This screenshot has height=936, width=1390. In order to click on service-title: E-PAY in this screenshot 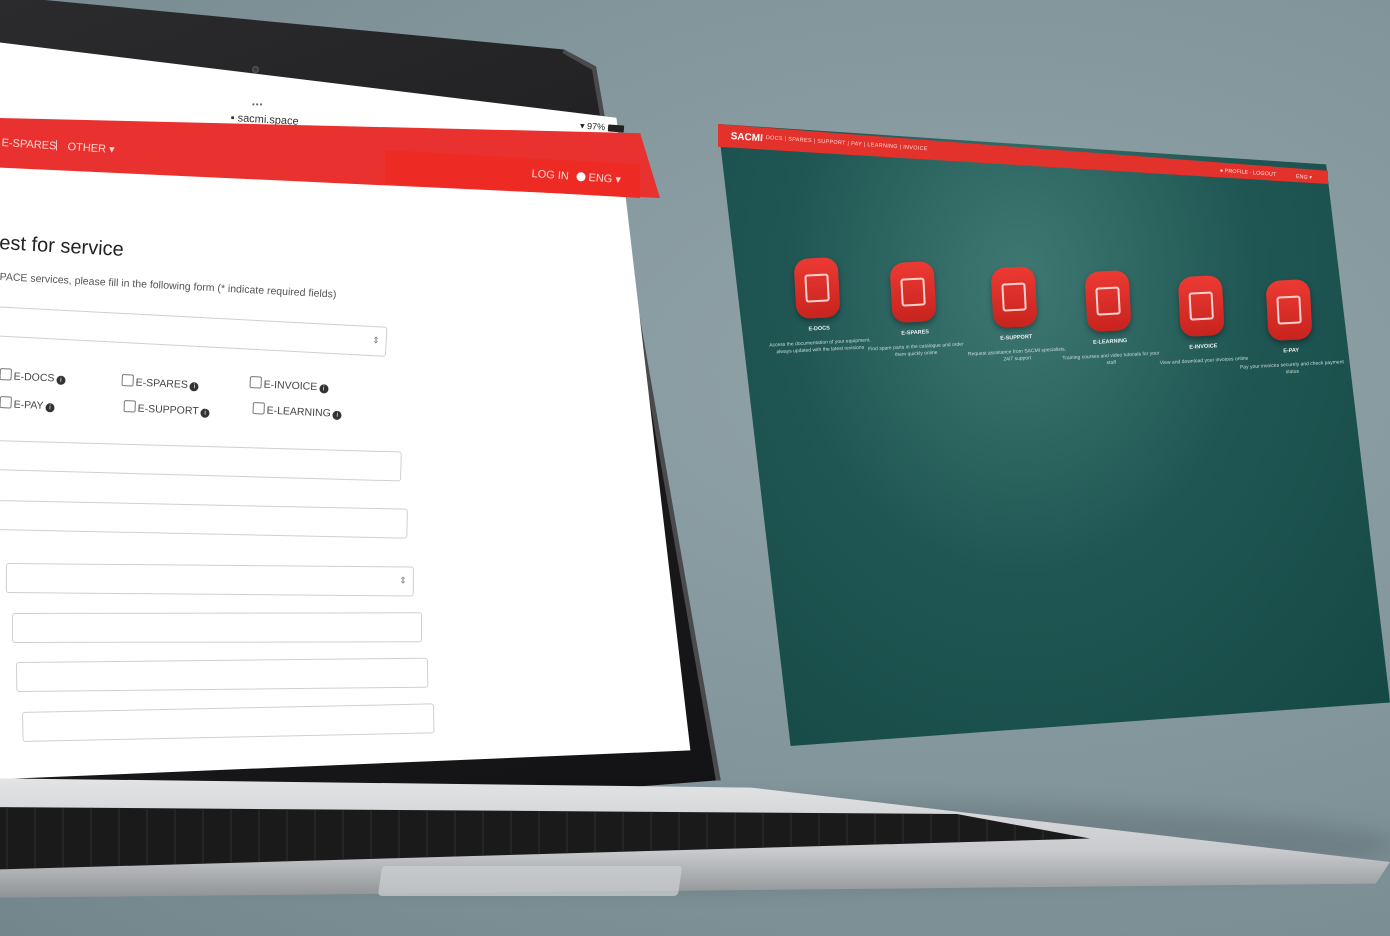, I will do `click(1291, 351)`.